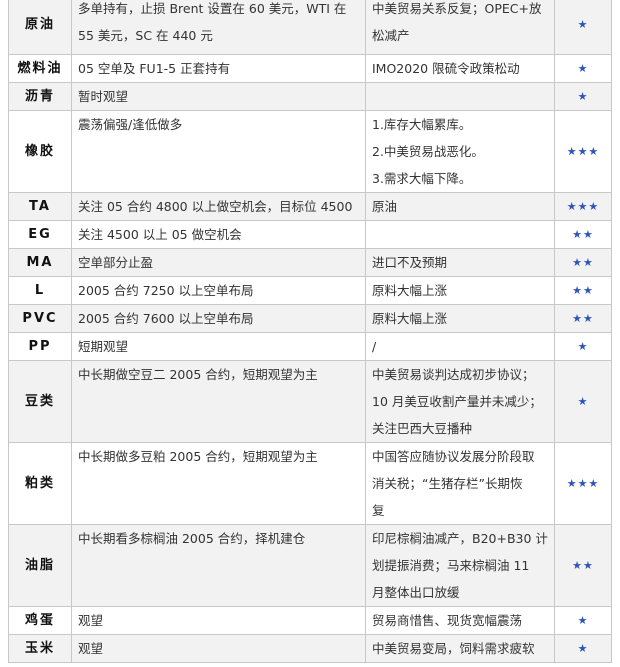 The width and height of the screenshot is (620, 667). Describe the element at coordinates (447, 620) in the screenshot. I see `factor-text: 贸易商惜售、现货宽幅震荡` at that location.